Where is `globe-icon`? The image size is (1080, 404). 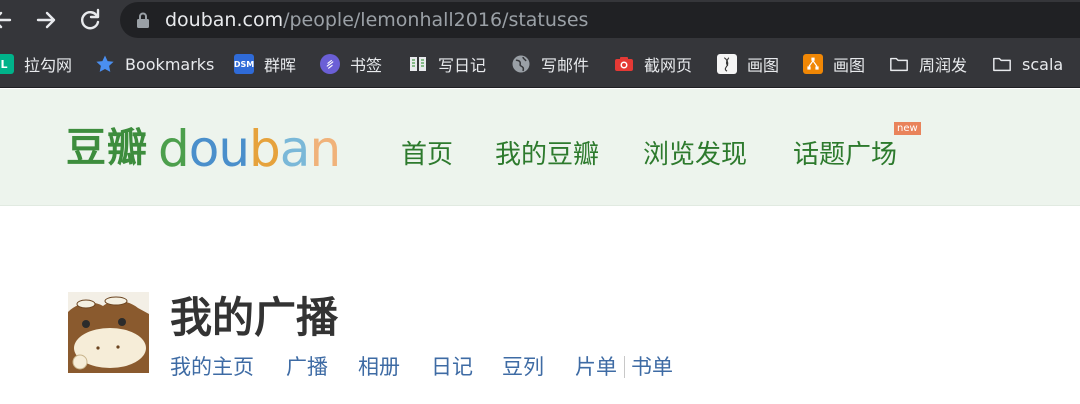 globe-icon is located at coordinates (521, 64).